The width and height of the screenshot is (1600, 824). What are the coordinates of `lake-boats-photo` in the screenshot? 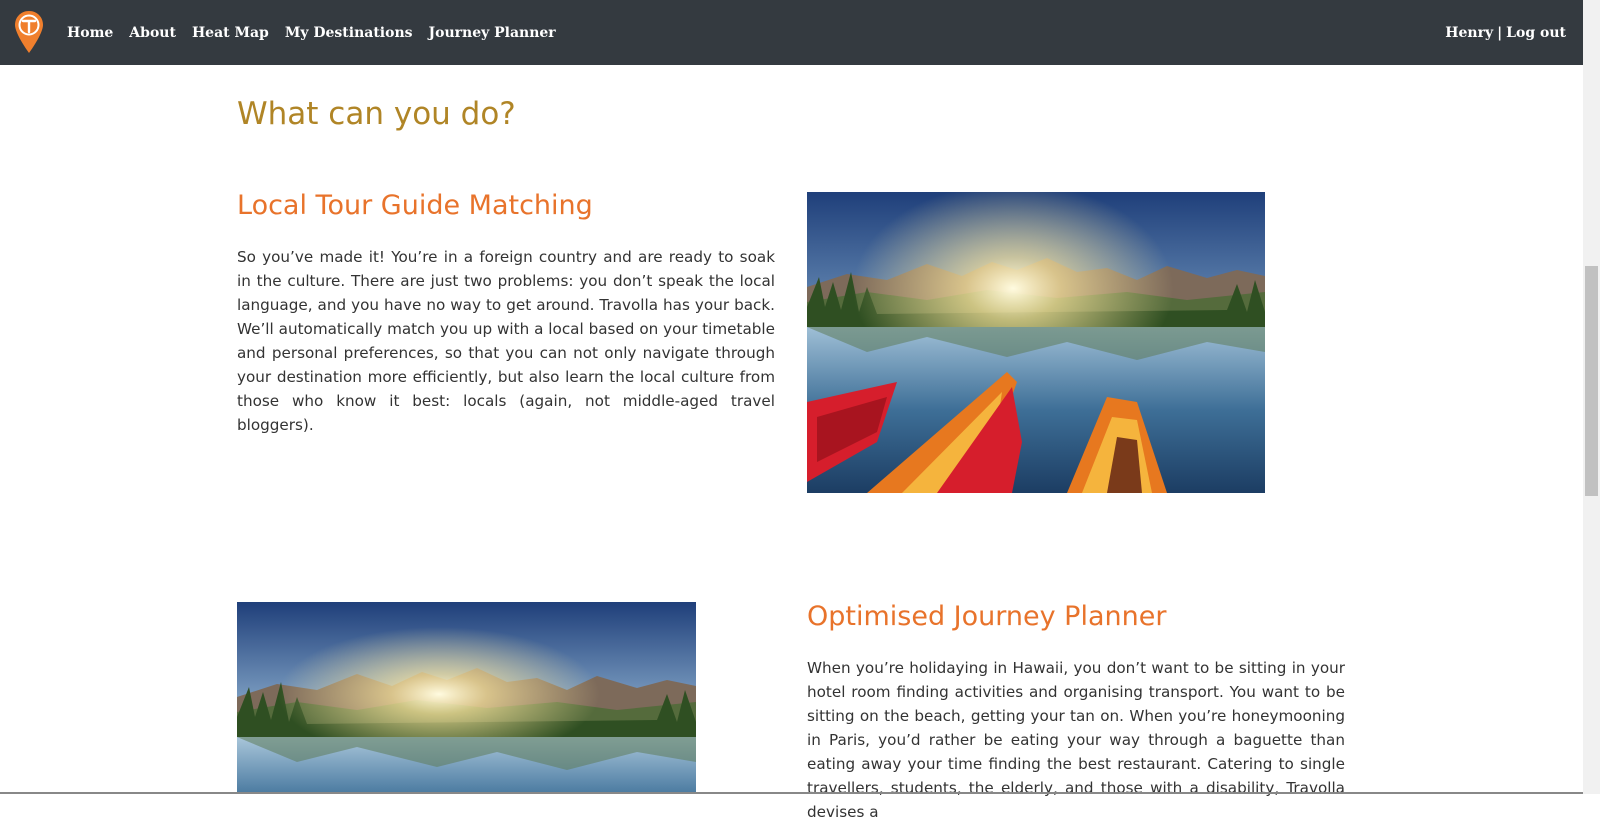 It's located at (1036, 342).